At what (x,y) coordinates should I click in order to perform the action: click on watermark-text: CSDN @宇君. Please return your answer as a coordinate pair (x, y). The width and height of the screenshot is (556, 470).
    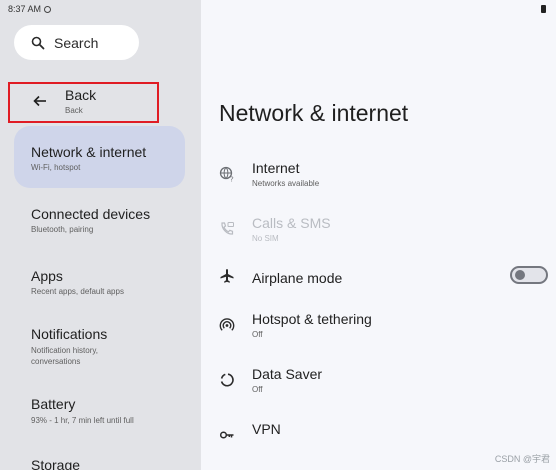
    Looking at the image, I should click on (522, 459).